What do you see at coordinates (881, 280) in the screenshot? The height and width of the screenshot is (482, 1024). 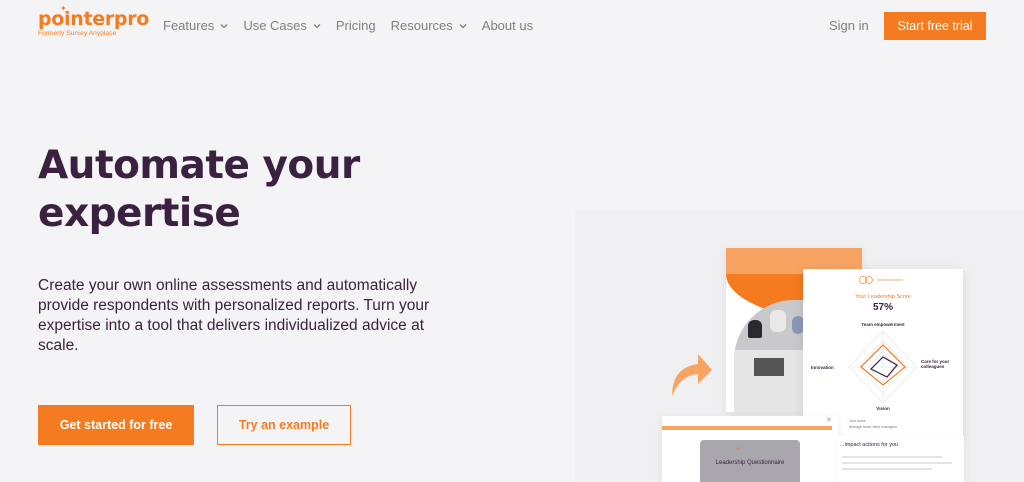 I see `report-logo-icon` at bounding box center [881, 280].